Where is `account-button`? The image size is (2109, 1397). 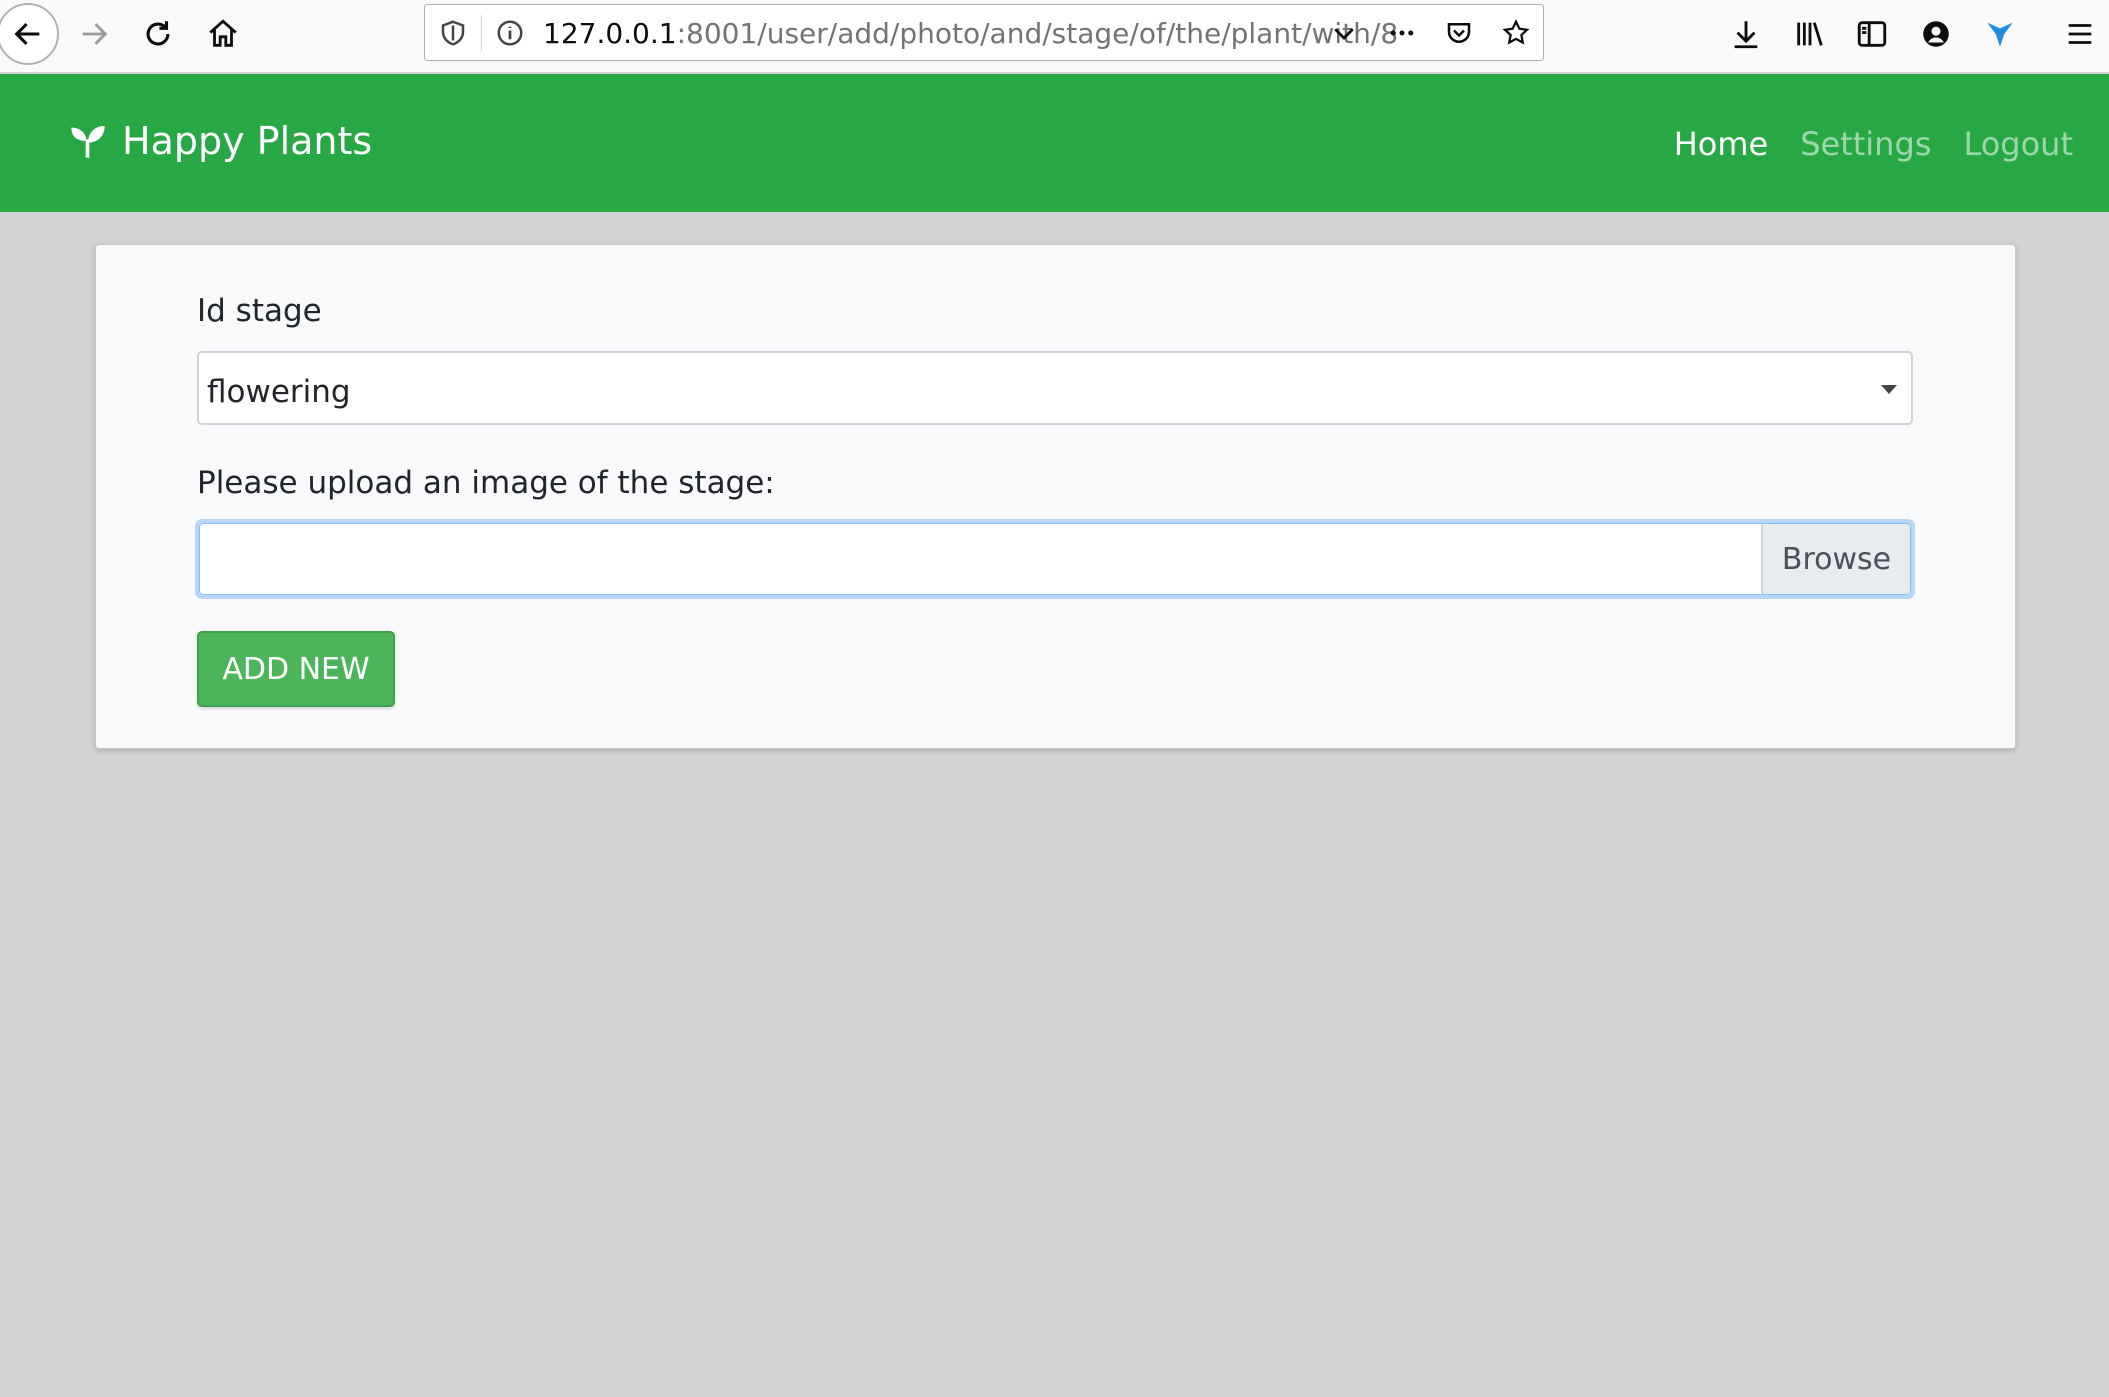 account-button is located at coordinates (1936, 34).